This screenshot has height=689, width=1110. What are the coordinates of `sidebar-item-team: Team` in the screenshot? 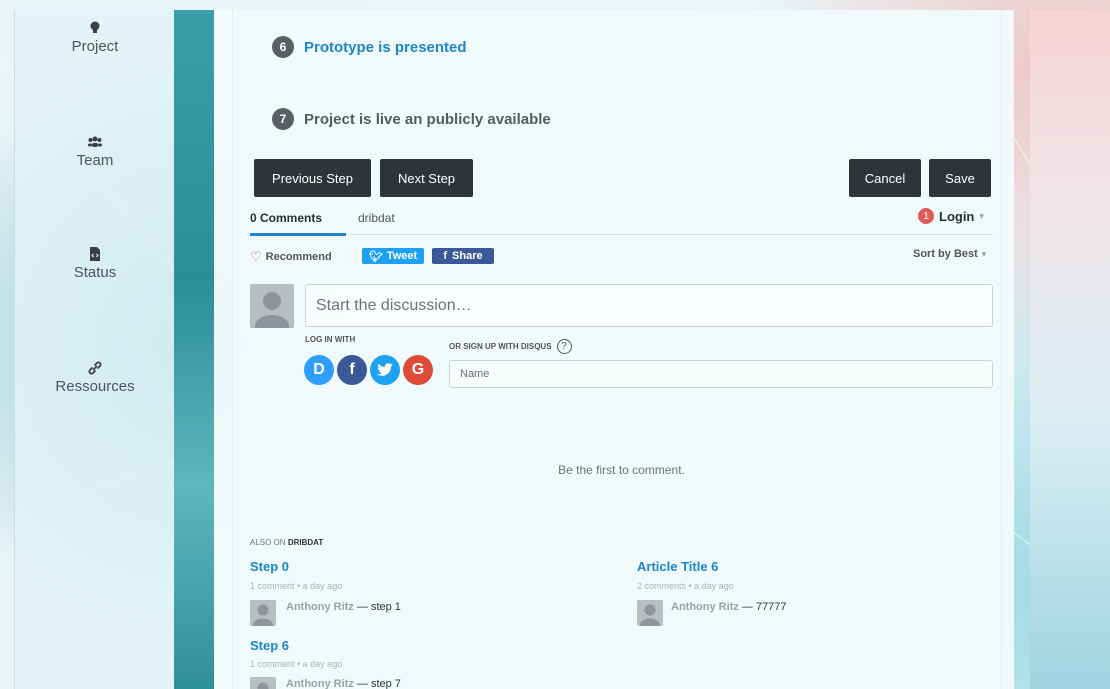 It's located at (95, 151).